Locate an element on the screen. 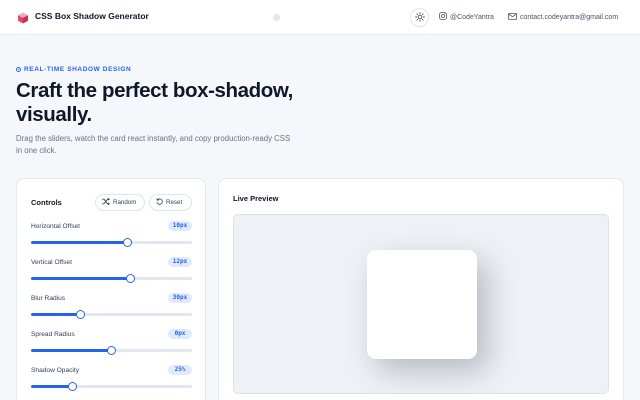 The width and height of the screenshot is (640, 400). email-link: contact.codeyantra@gmail.com is located at coordinates (563, 17).